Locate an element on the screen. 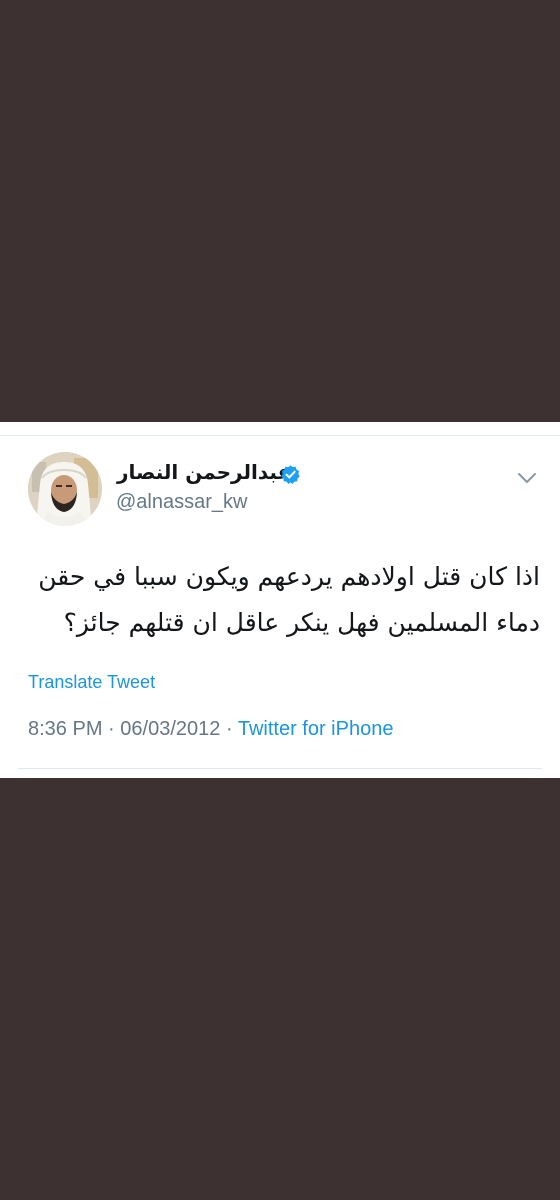 The width and height of the screenshot is (560, 1200). tweet-source-link: Twitter for iPhone is located at coordinates (316, 729).